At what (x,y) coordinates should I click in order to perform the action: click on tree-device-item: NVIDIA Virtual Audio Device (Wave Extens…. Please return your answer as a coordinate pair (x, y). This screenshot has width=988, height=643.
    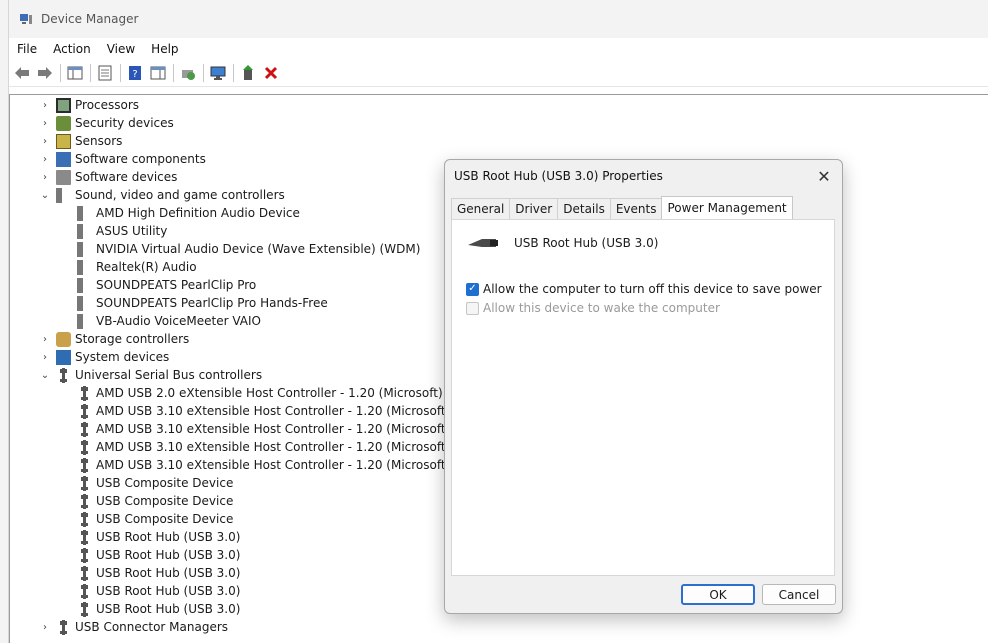
    Looking at the image, I should click on (248, 249).